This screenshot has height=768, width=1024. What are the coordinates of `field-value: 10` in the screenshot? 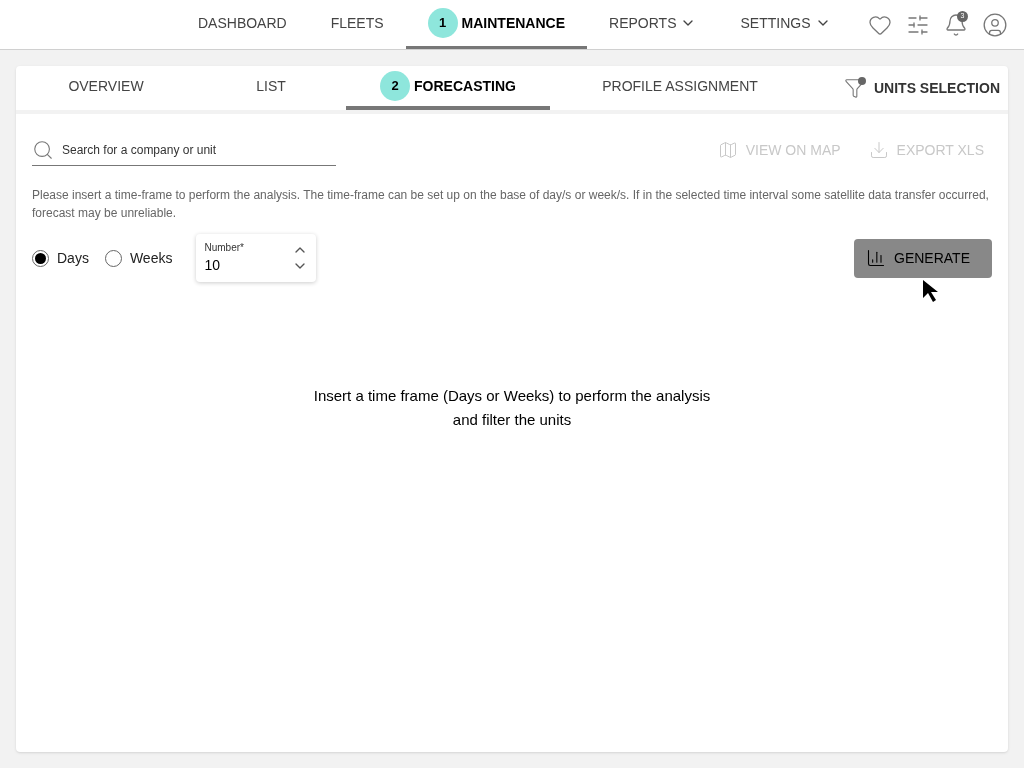 It's located at (213, 265).